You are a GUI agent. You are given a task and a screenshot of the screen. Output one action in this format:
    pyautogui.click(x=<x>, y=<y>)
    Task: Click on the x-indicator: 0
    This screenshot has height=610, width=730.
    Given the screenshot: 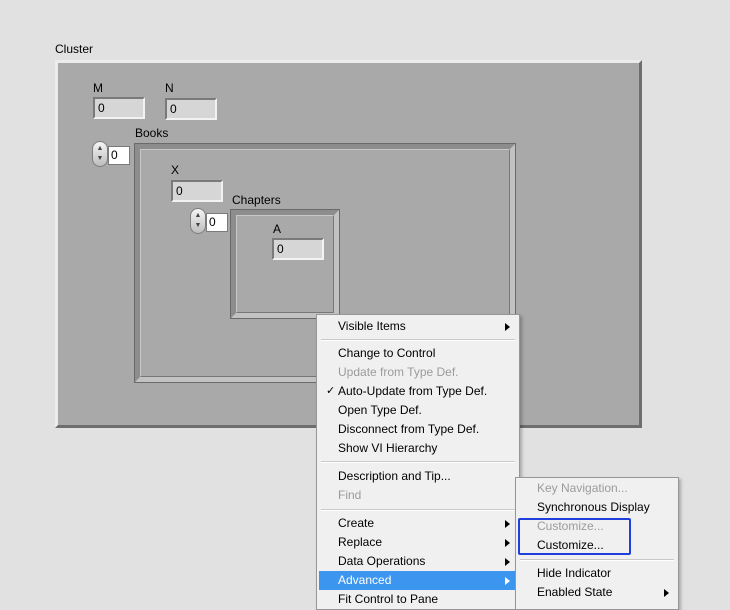 What is the action you would take?
    pyautogui.click(x=197, y=191)
    